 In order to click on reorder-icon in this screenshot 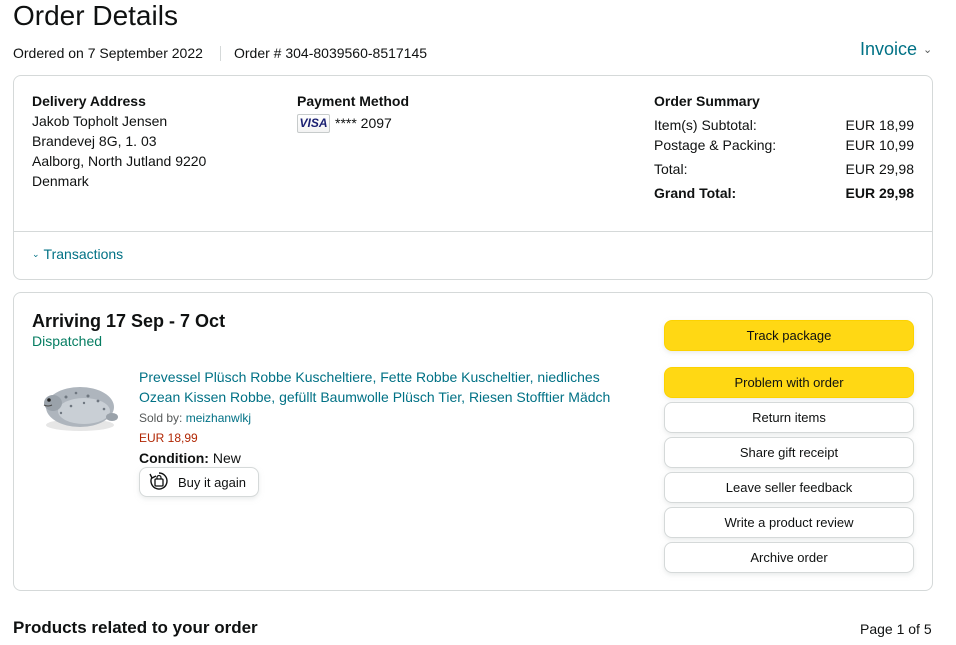, I will do `click(159, 482)`.